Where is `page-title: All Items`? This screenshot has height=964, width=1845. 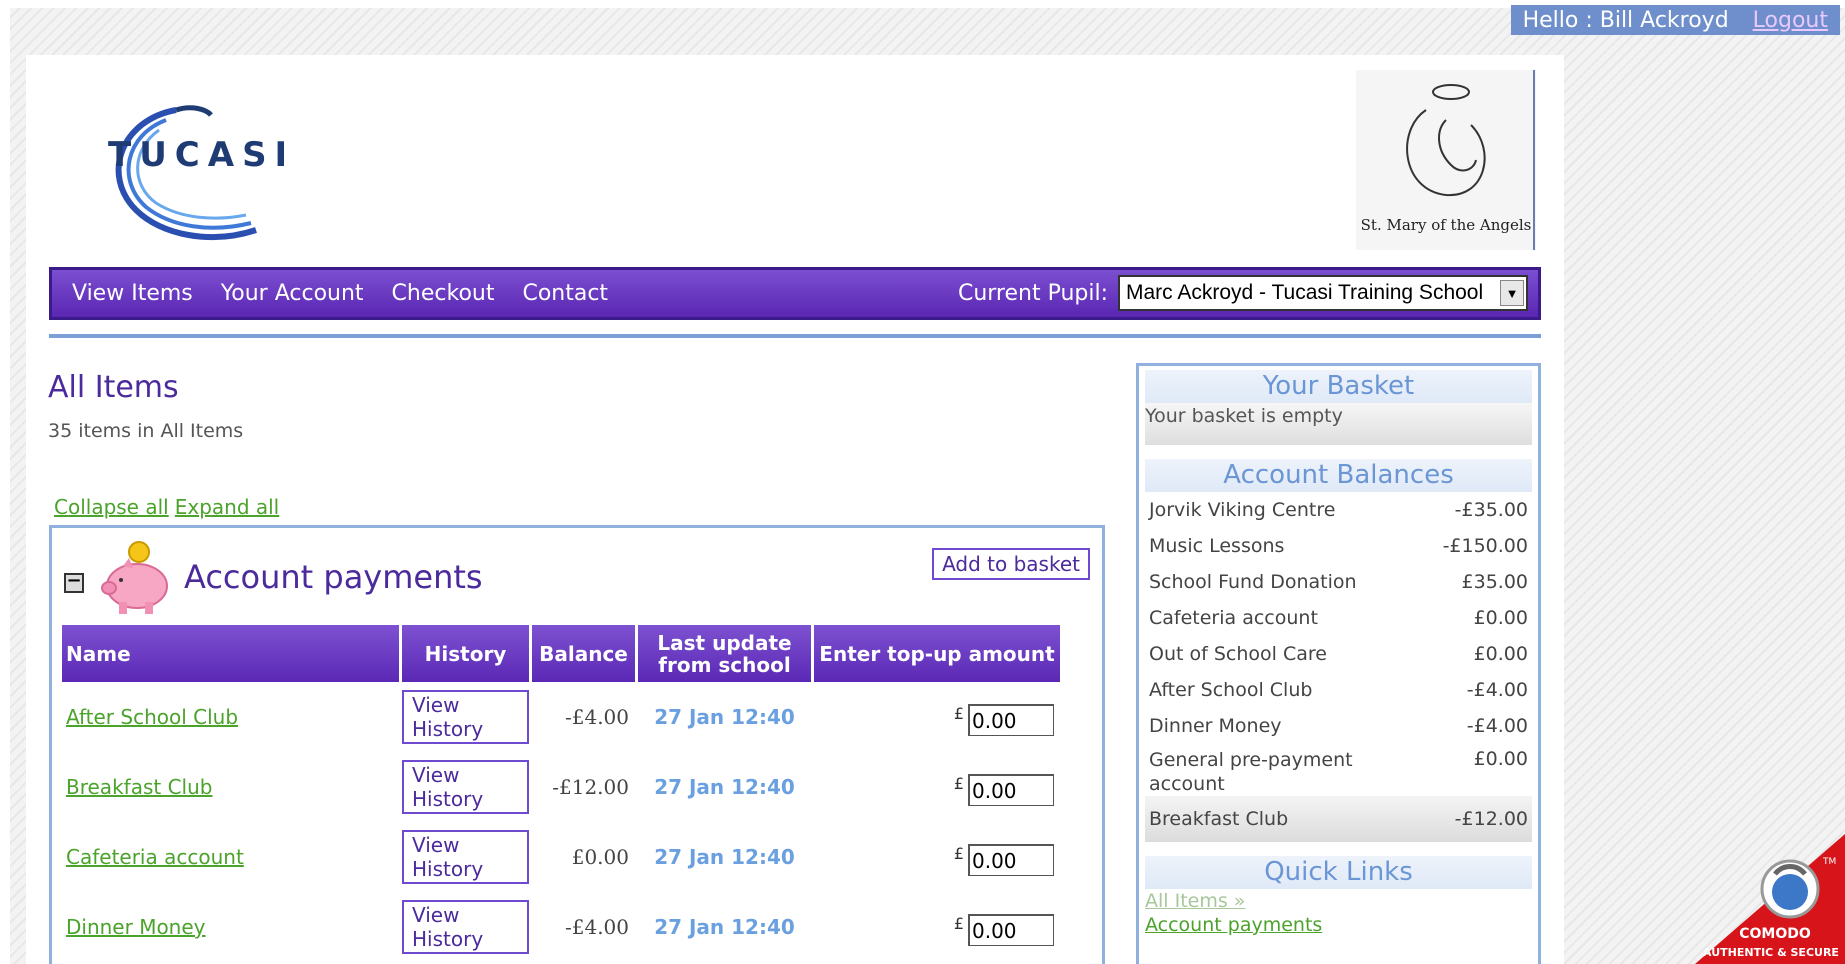 page-title: All Items is located at coordinates (113, 387).